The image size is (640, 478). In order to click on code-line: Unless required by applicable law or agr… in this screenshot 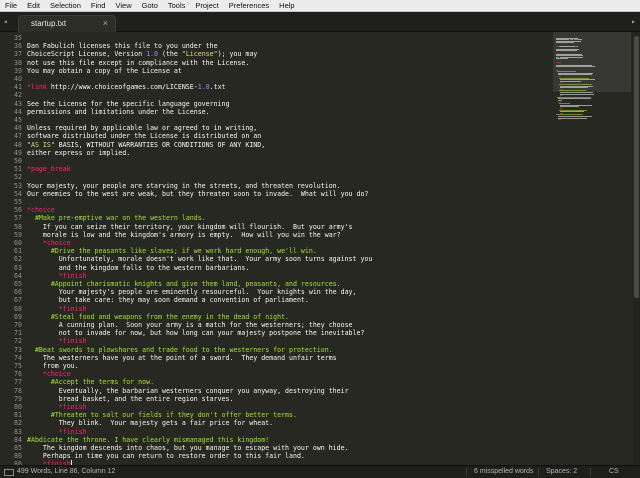, I will do `click(142, 128)`.